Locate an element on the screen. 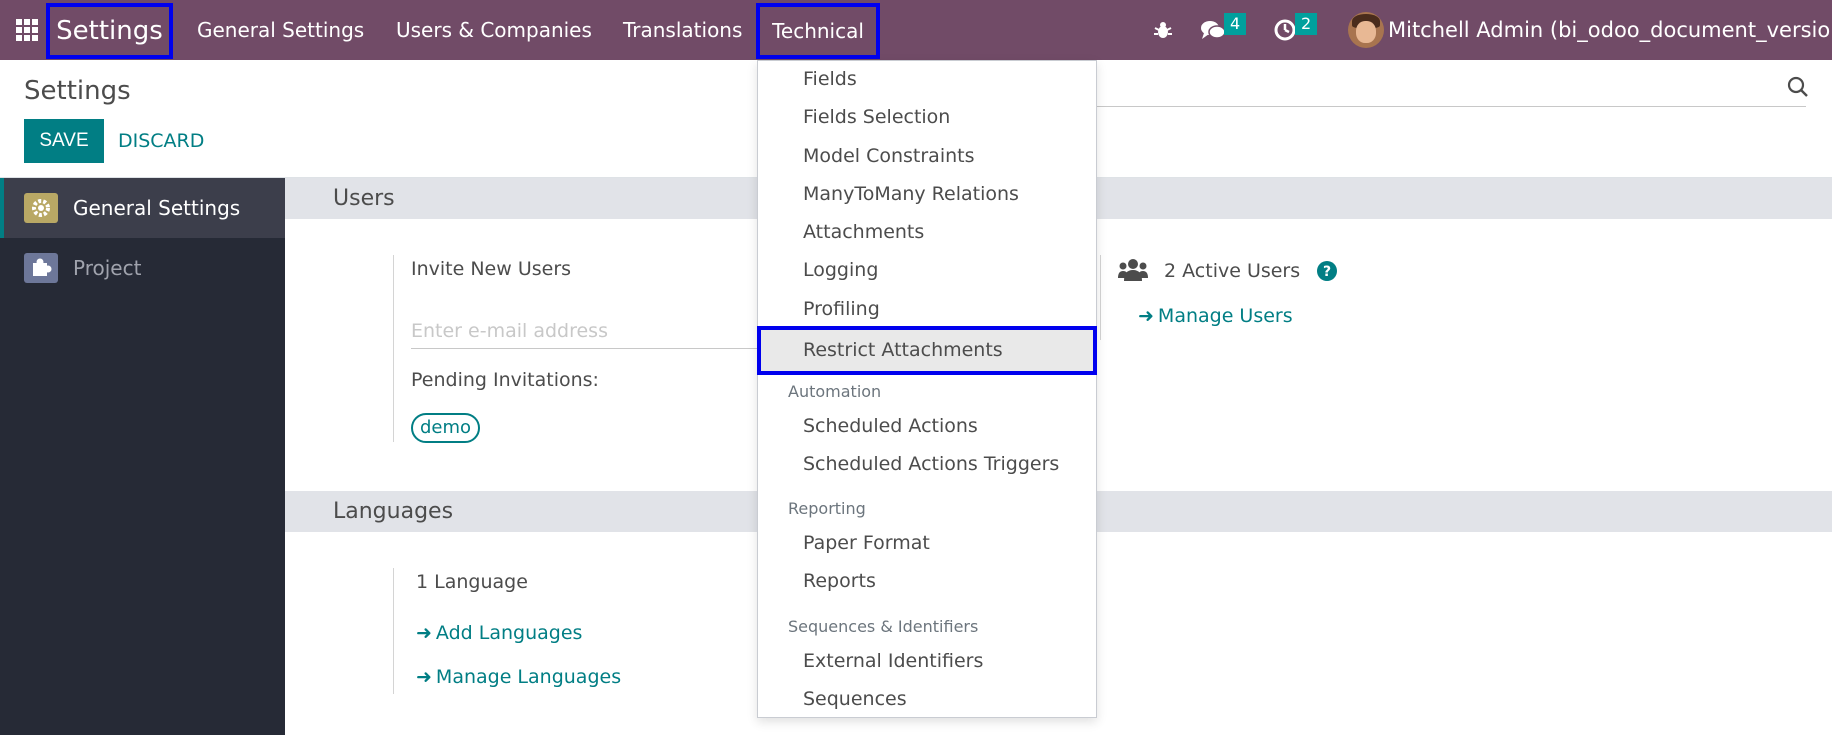 This screenshot has width=1832, height=735. messages-chat-icon is located at coordinates (1213, 30).